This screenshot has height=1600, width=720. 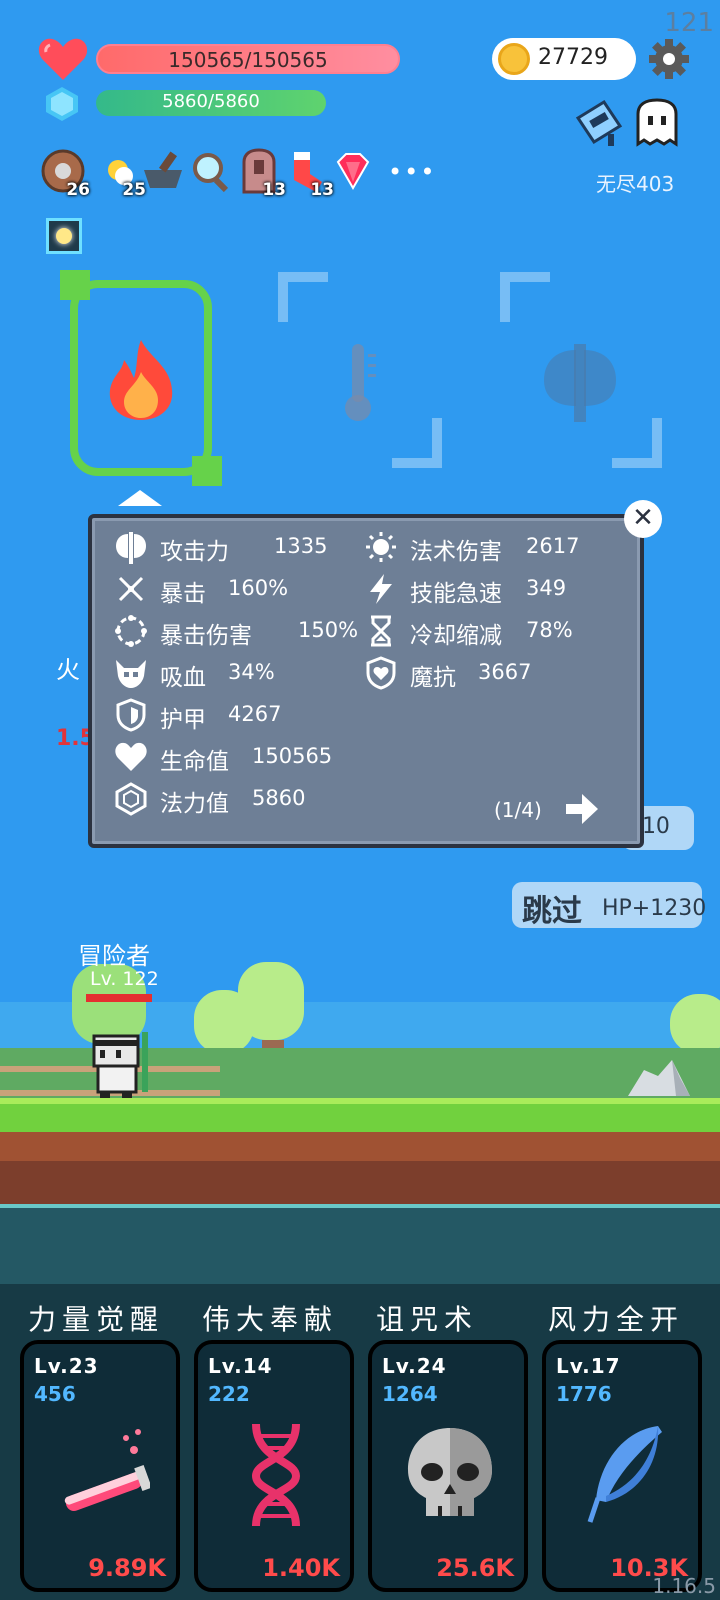 I want to click on stat-label: 护甲, so click(x=183, y=720).